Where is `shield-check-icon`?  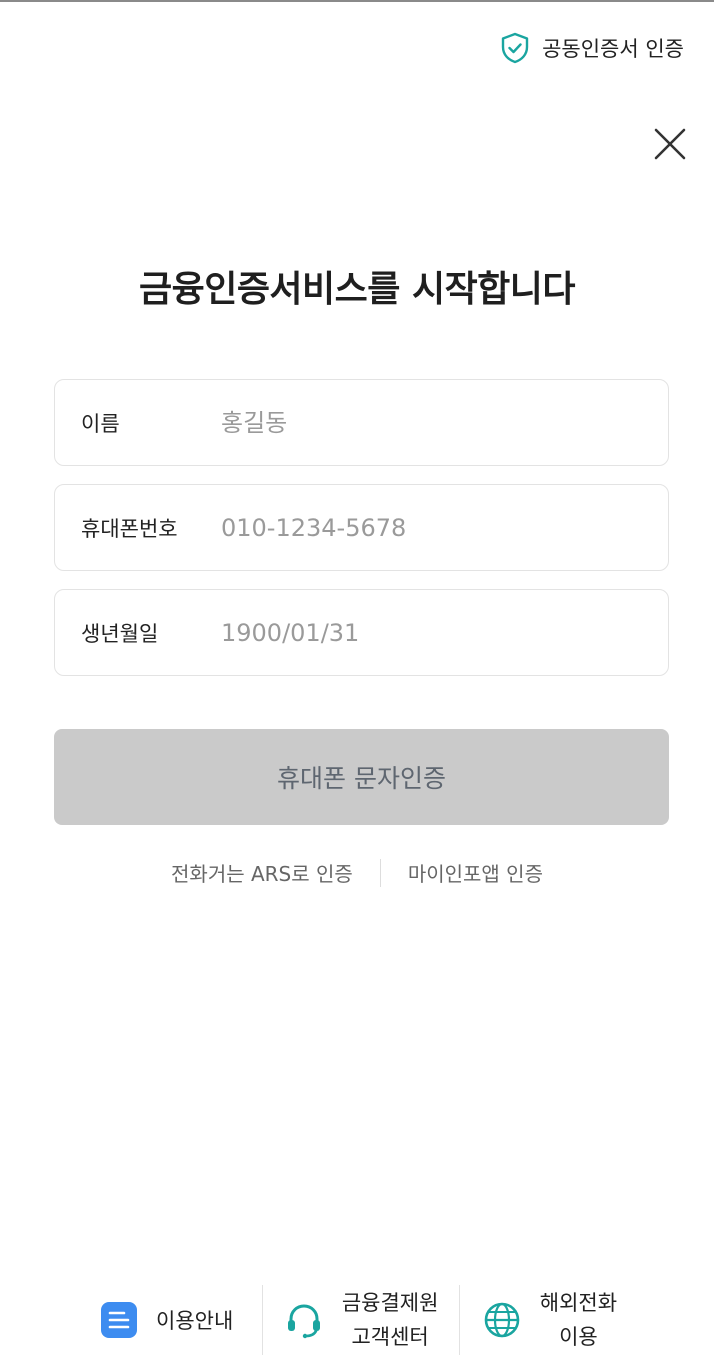
shield-check-icon is located at coordinates (515, 48).